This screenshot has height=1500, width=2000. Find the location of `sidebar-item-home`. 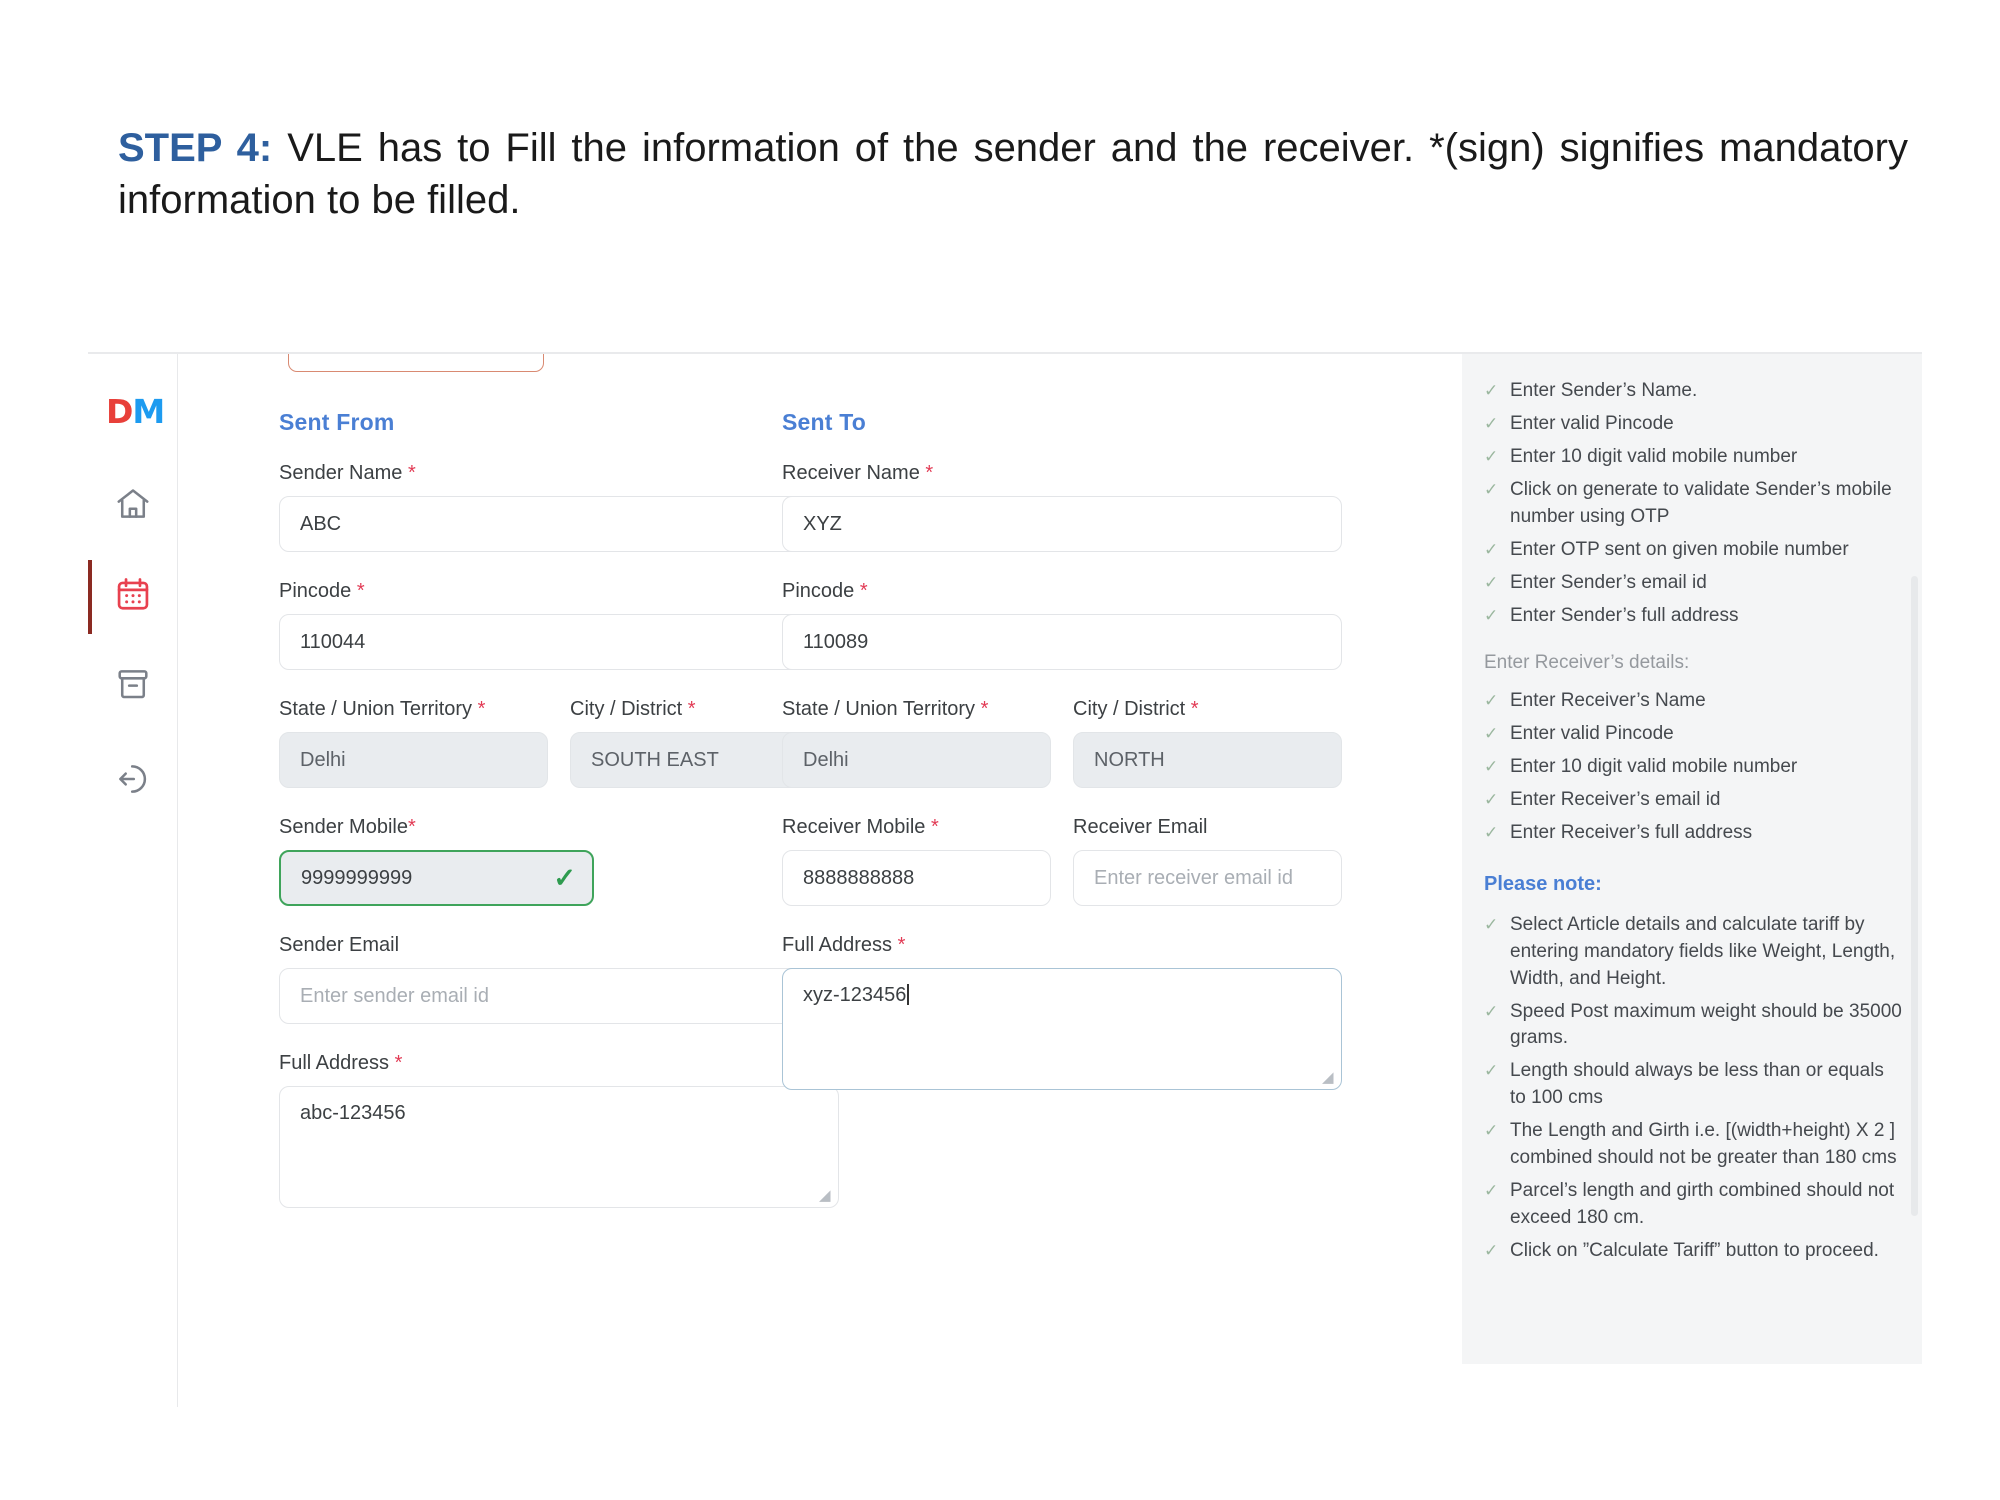

sidebar-item-home is located at coordinates (133, 504).